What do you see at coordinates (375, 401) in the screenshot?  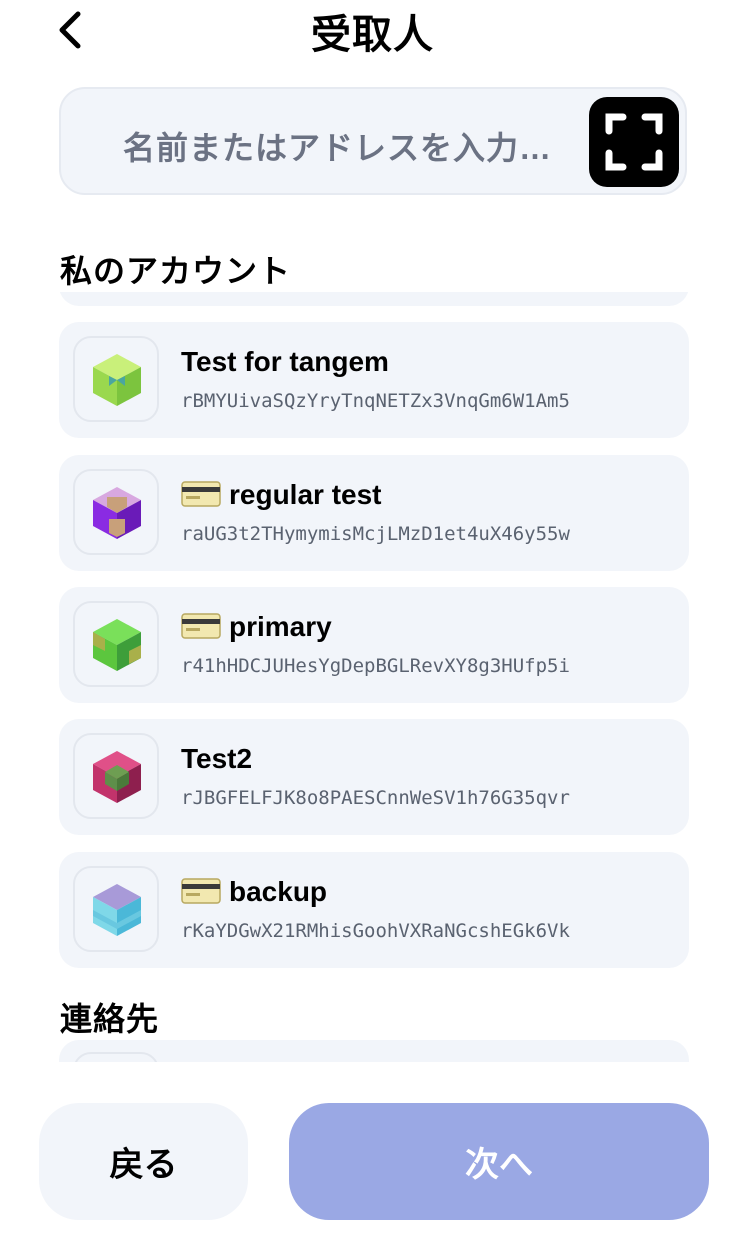 I see `account-address: rBMYUivaSQzYryTnqNETZx3VnqGm6W1Am5` at bounding box center [375, 401].